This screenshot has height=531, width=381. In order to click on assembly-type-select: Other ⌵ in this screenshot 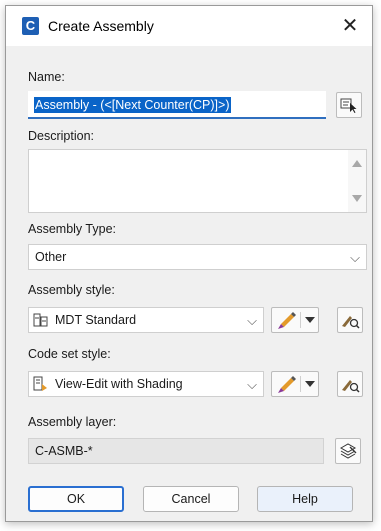, I will do `click(197, 257)`.